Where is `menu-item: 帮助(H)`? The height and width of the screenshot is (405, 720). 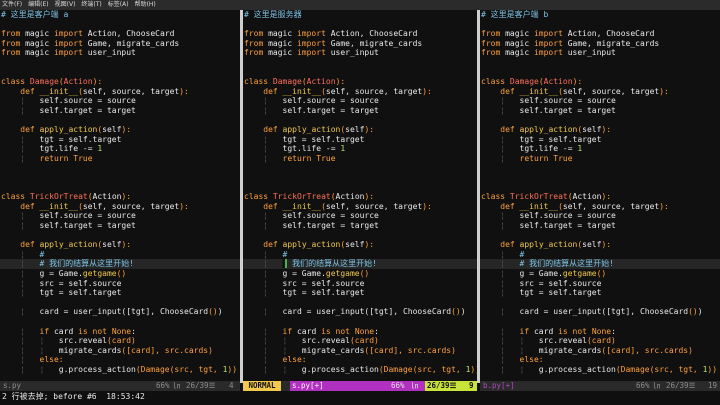 menu-item: 帮助(H) is located at coordinates (145, 5).